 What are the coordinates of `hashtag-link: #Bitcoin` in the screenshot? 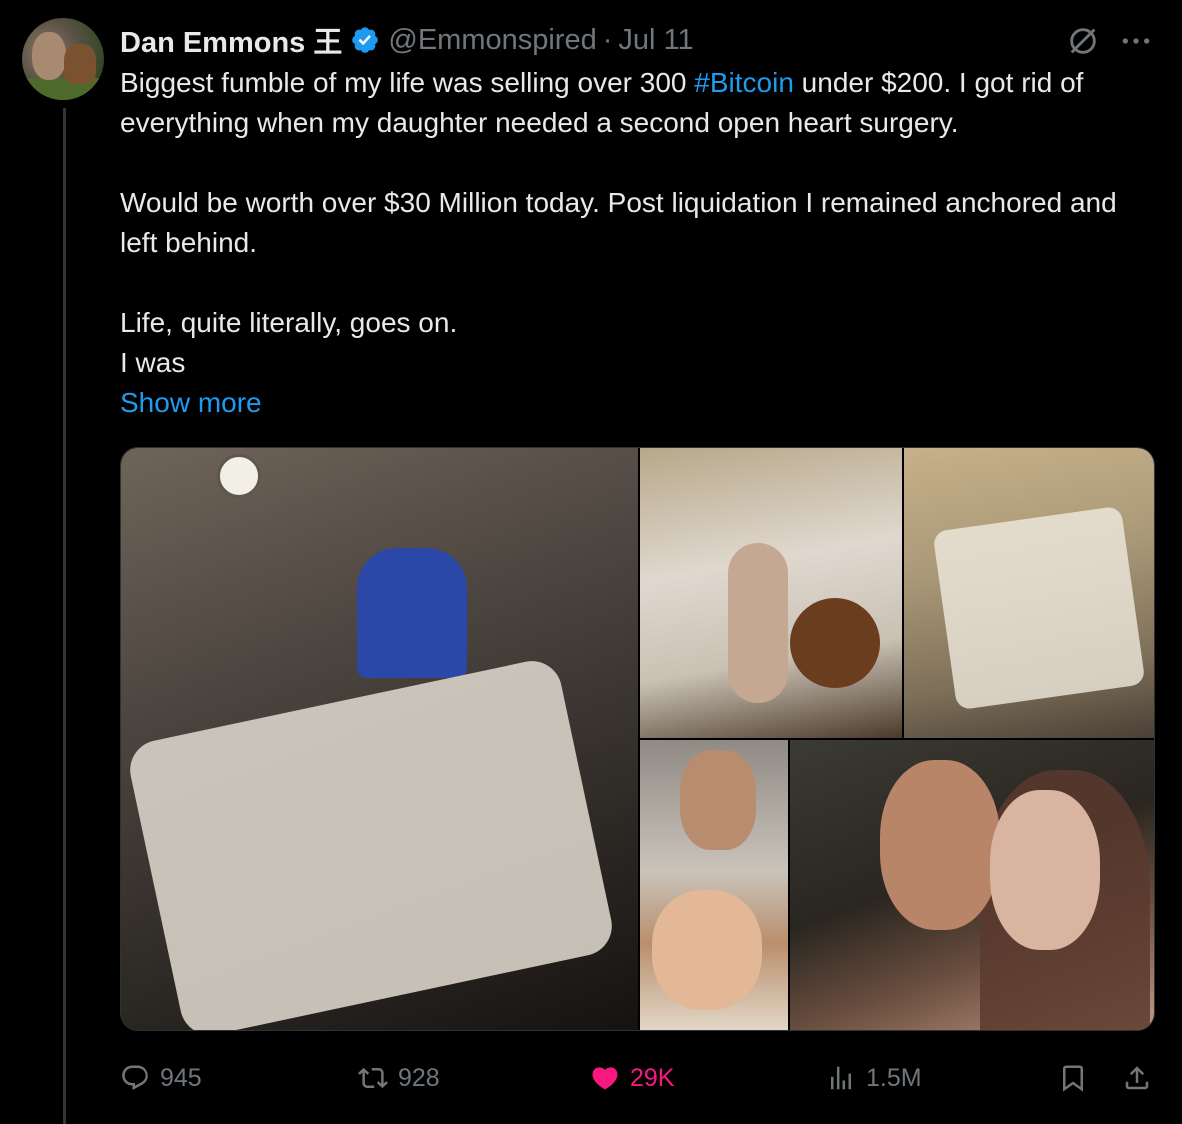 It's located at (744, 82).